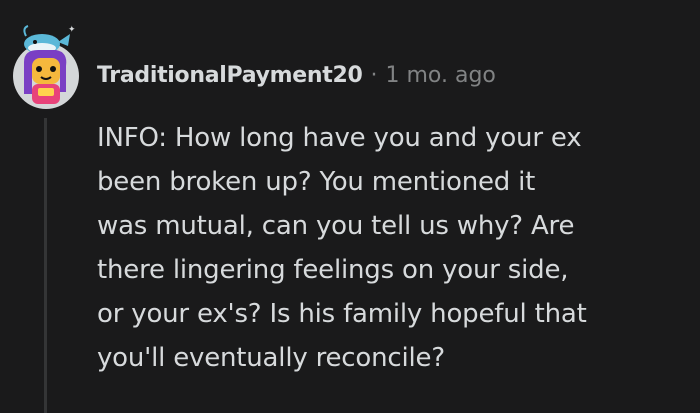  I want to click on timestamp-link: 1 mo. ago, so click(440, 75).